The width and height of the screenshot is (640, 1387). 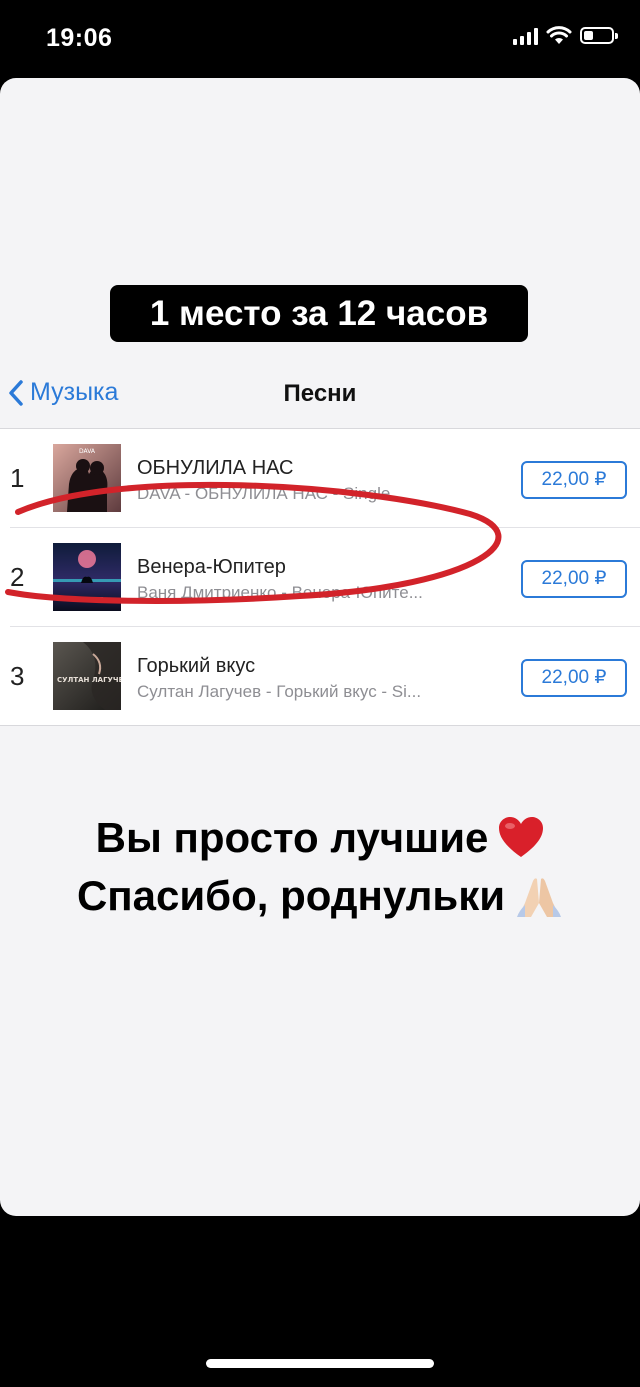 What do you see at coordinates (215, 468) in the screenshot?
I see `song-title: ОБНУЛИЛА НАС` at bounding box center [215, 468].